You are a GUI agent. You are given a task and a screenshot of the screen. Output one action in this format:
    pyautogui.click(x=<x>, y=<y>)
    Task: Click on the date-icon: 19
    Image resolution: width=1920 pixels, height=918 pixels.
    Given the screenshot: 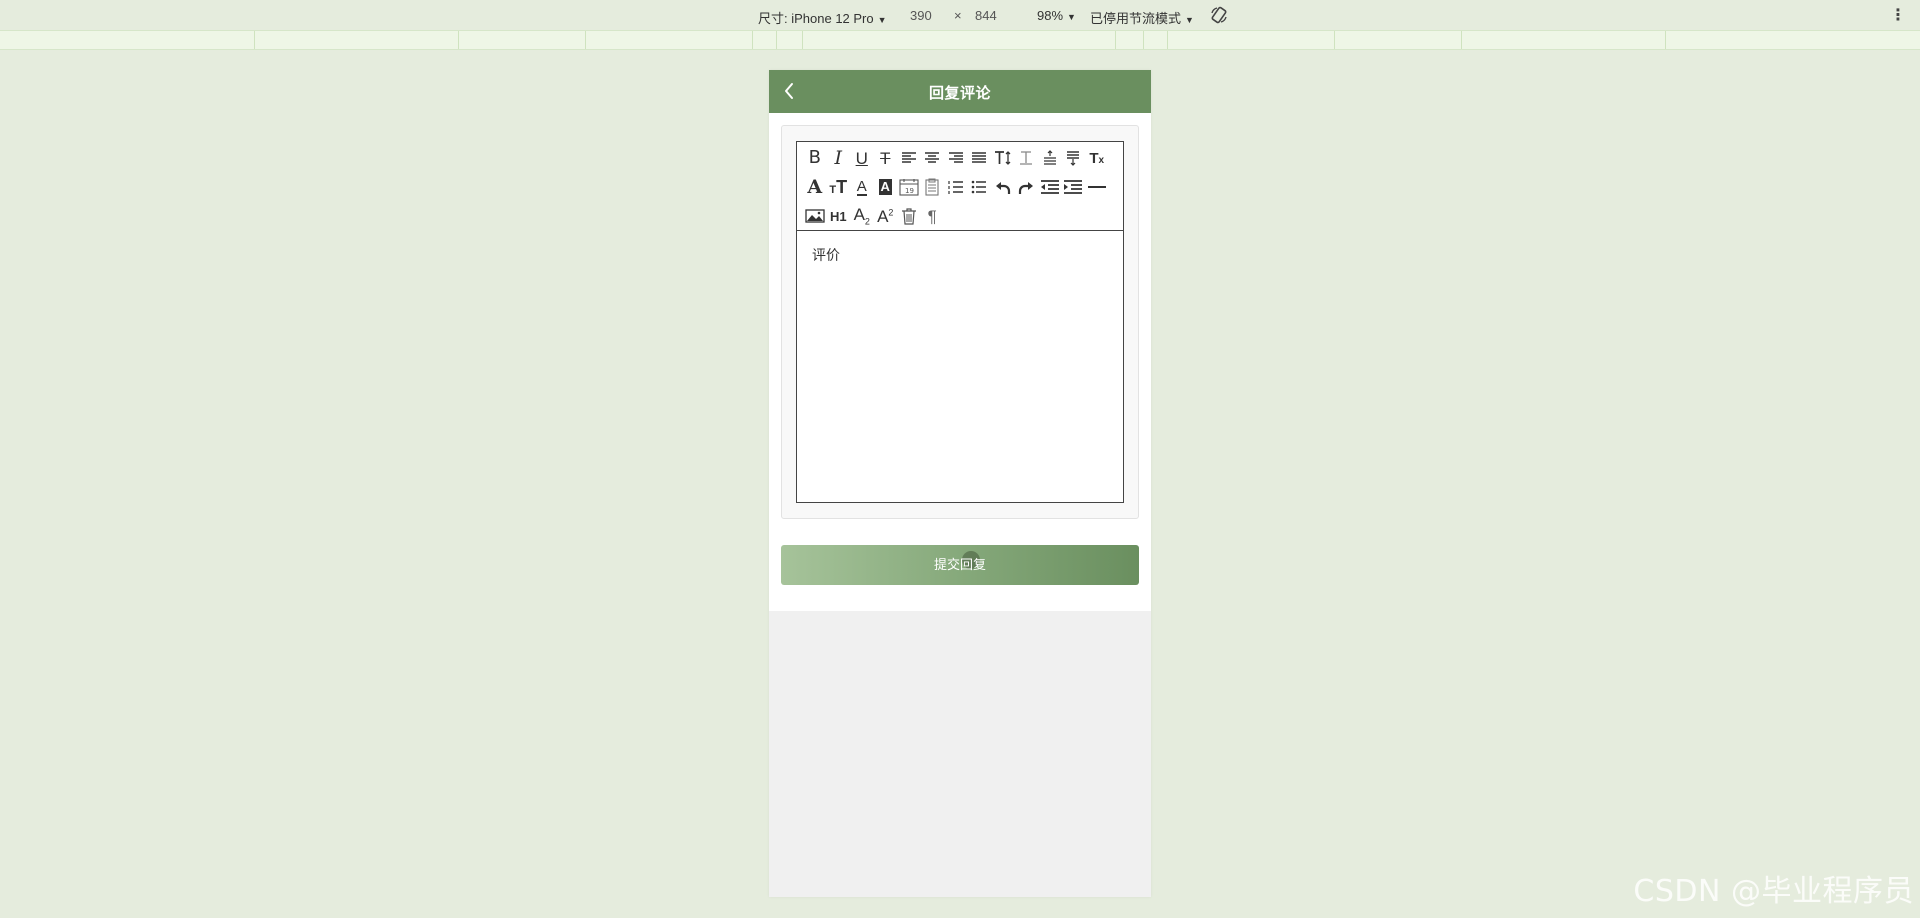 What is the action you would take?
    pyautogui.click(x=909, y=187)
    